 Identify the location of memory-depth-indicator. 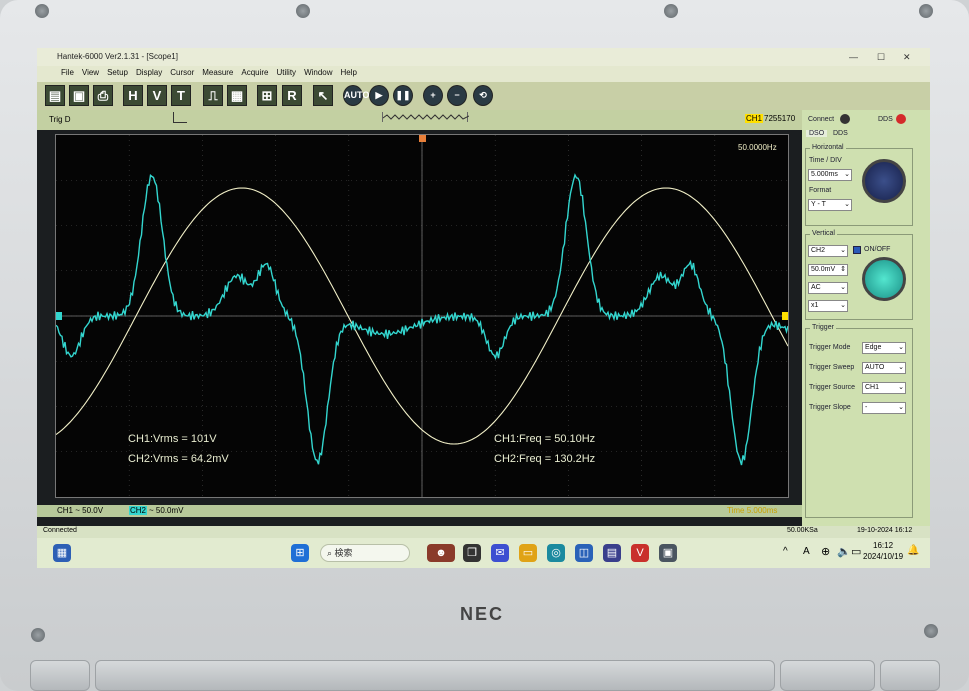
(426, 117).